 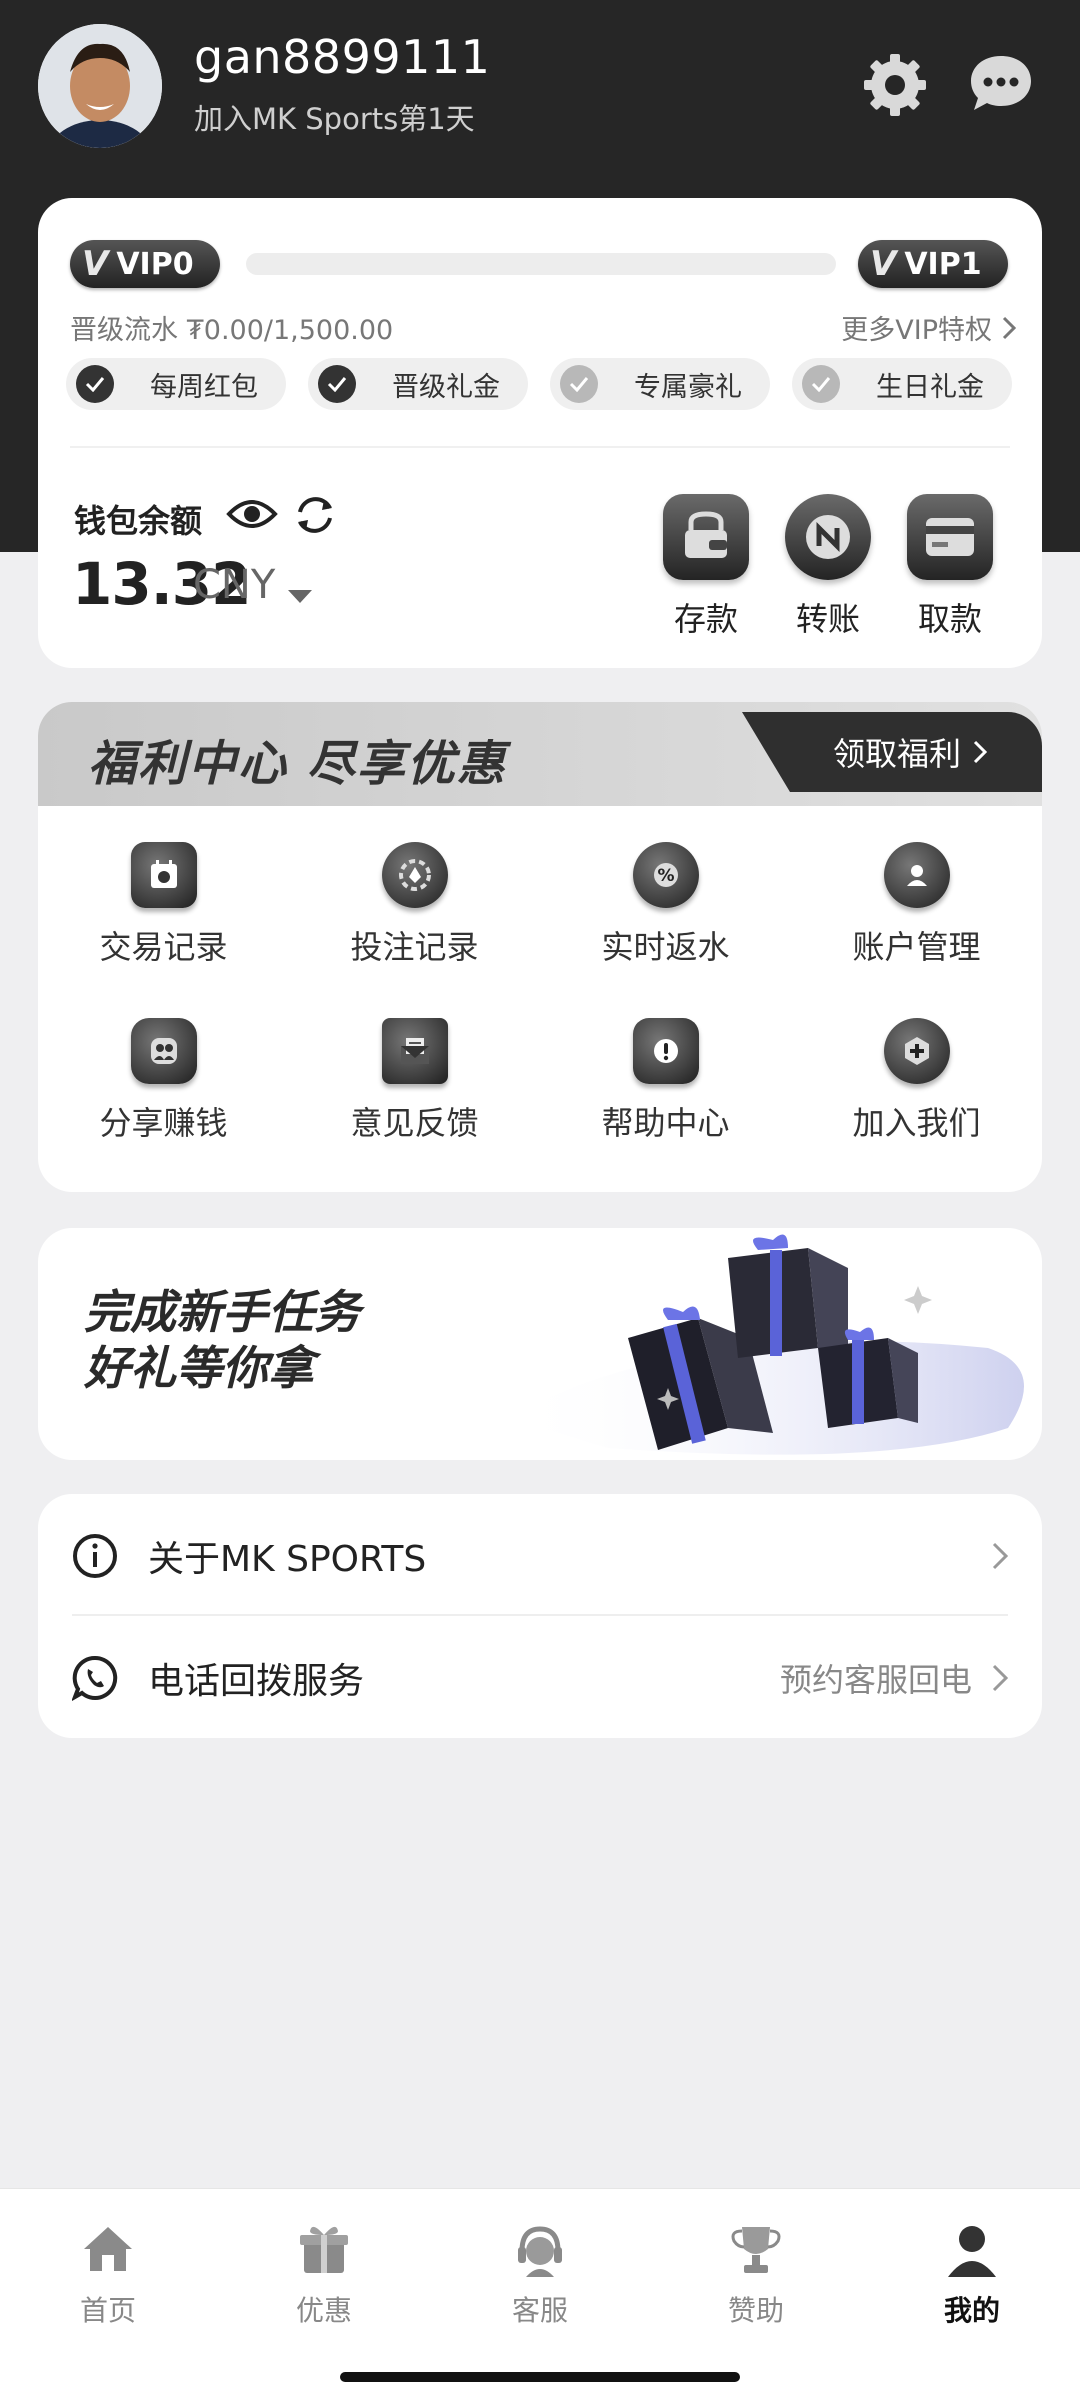 What do you see at coordinates (145, 264) in the screenshot?
I see `current-vip-badge: V VIP0` at bounding box center [145, 264].